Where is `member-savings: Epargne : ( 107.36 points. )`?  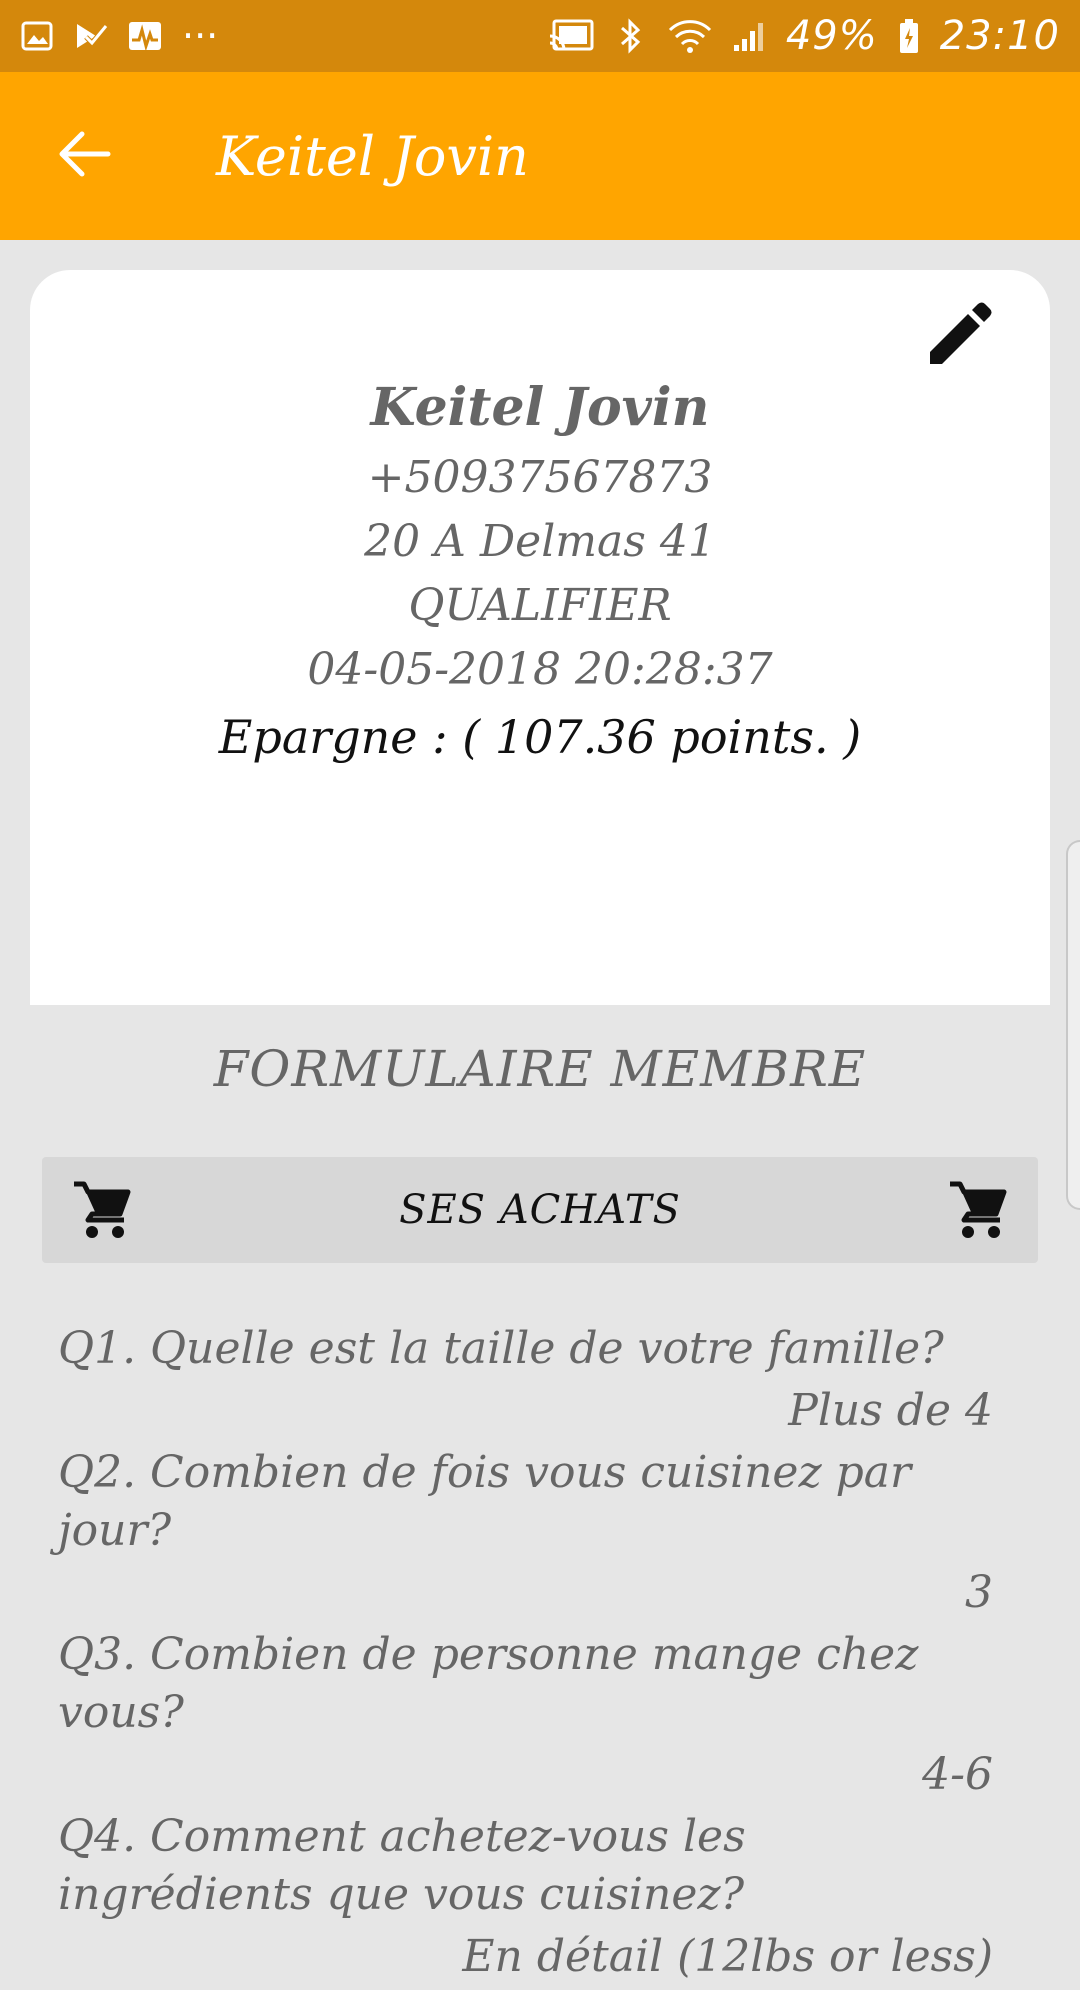
member-savings: Epargne : ( 107.36 points. ) is located at coordinates (540, 737).